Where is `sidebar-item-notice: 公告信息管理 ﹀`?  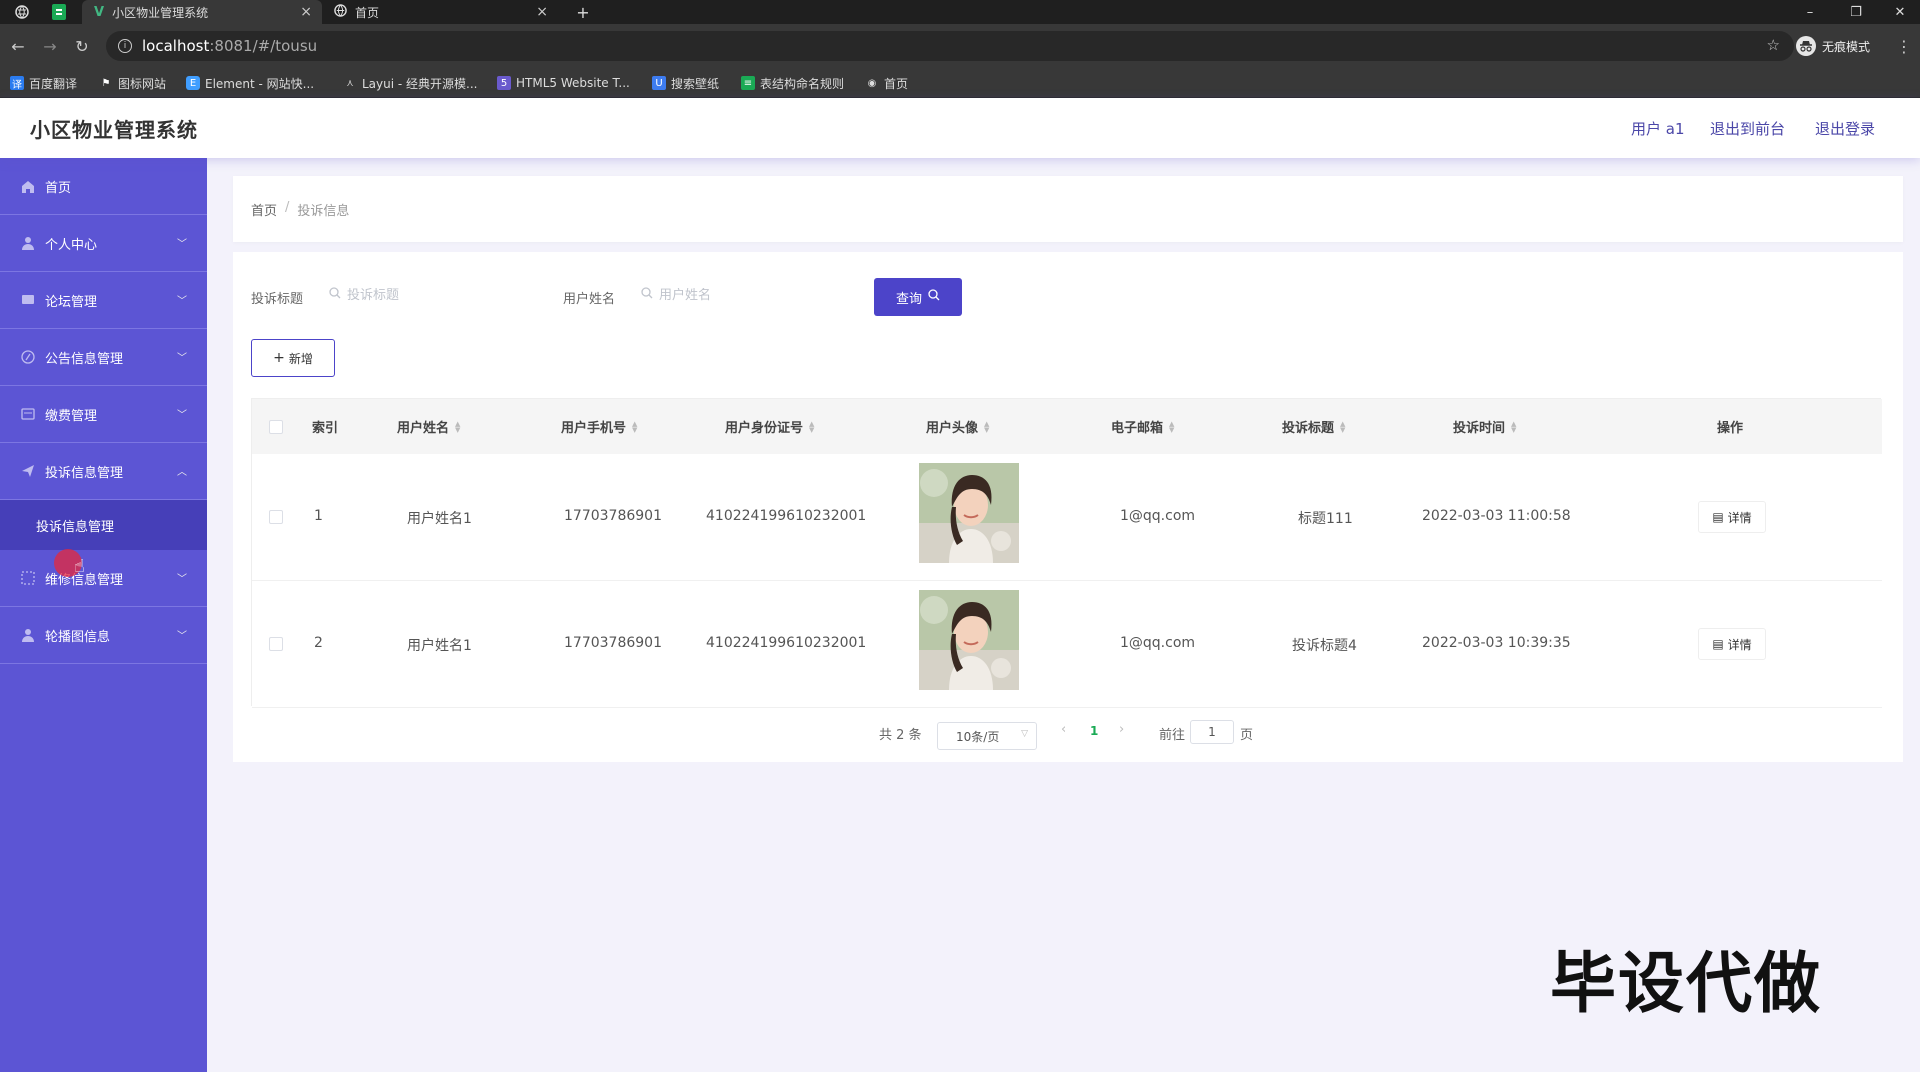 sidebar-item-notice: 公告信息管理 ﹀ is located at coordinates (103, 357).